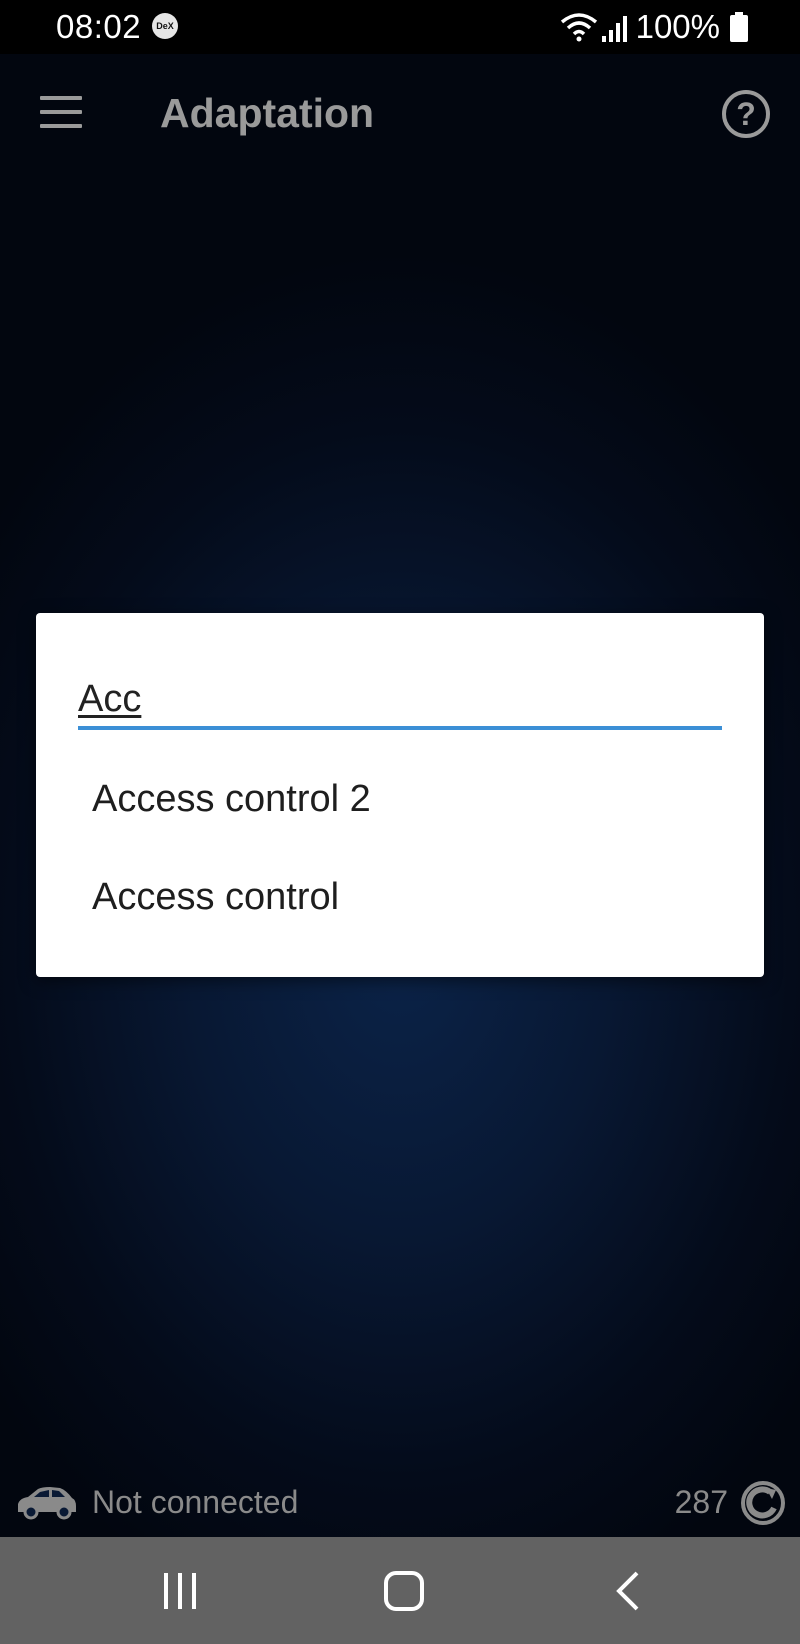 The image size is (800, 1644). I want to click on option-access-control: Access control, so click(400, 897).